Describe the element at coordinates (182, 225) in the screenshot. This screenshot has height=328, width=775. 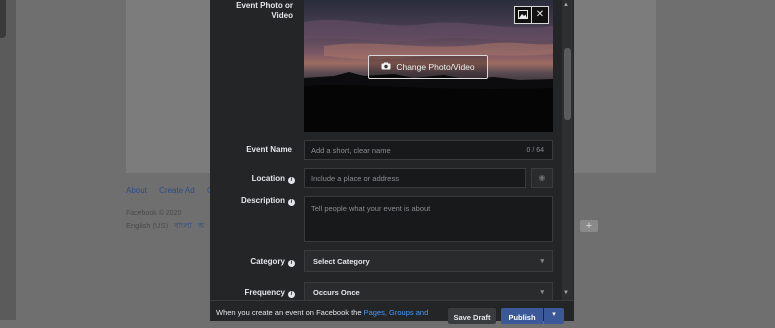
I see `language-bangla: বাংলা` at that location.